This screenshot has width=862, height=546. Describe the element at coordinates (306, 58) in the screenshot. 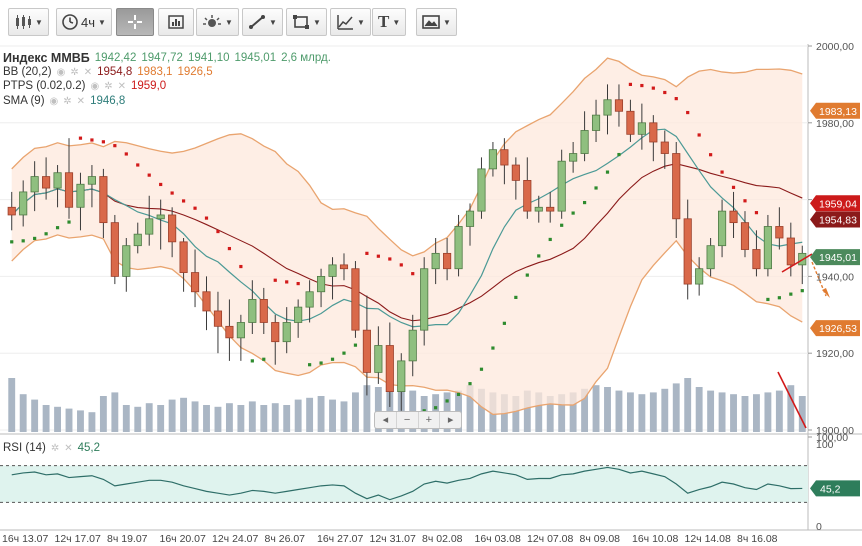

I see `volume-text: 2,6 млрд.` at that location.